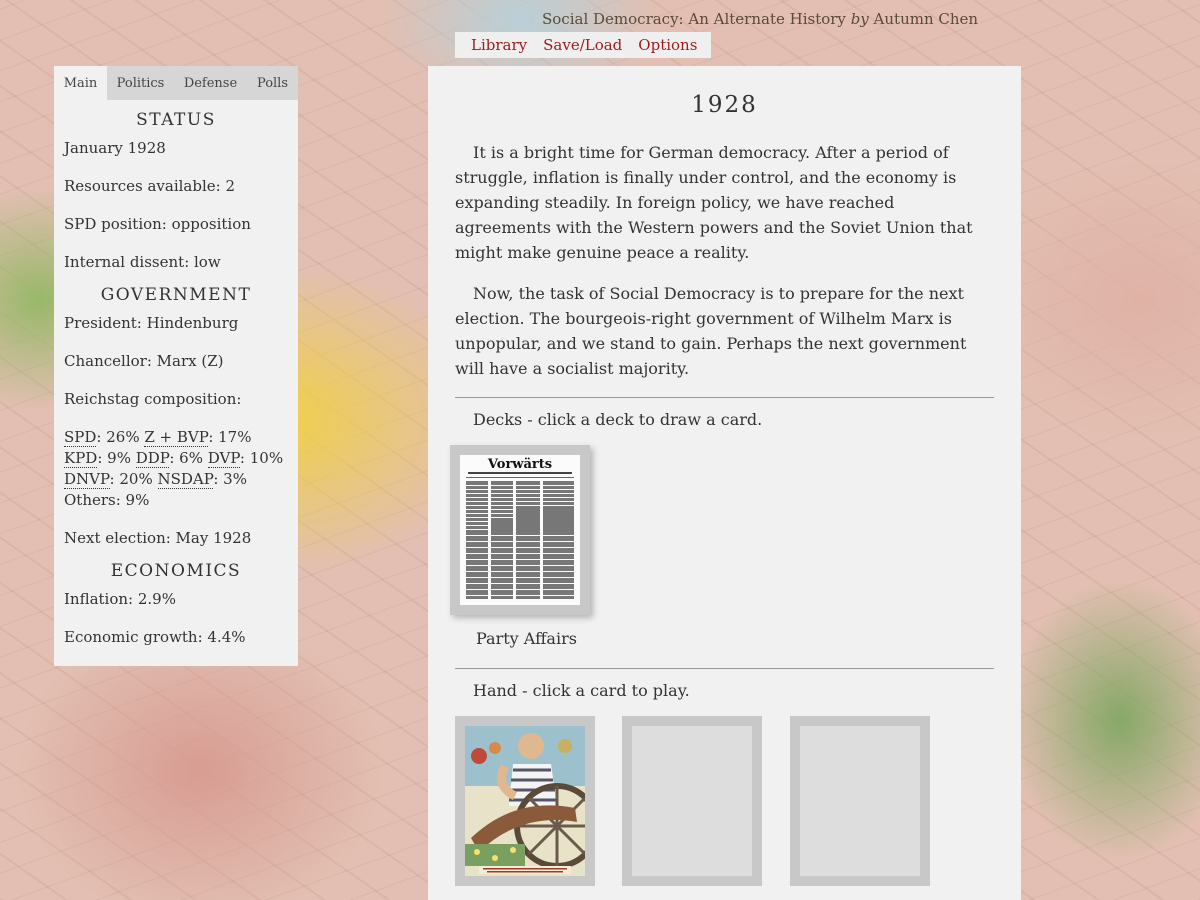 Image resolution: width=1200 pixels, height=900 pixels. I want to click on internal-dissent: Internal dissent: low, so click(142, 262).